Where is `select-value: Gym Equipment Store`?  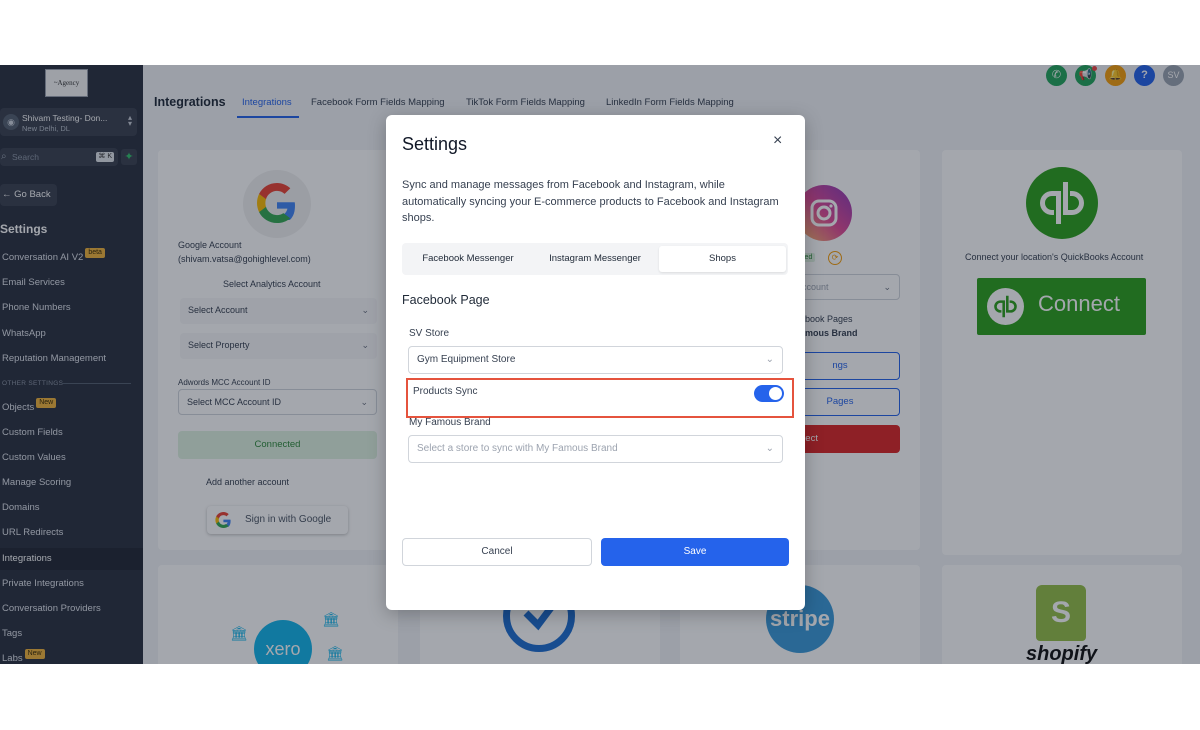 select-value: Gym Equipment Store is located at coordinates (466, 359).